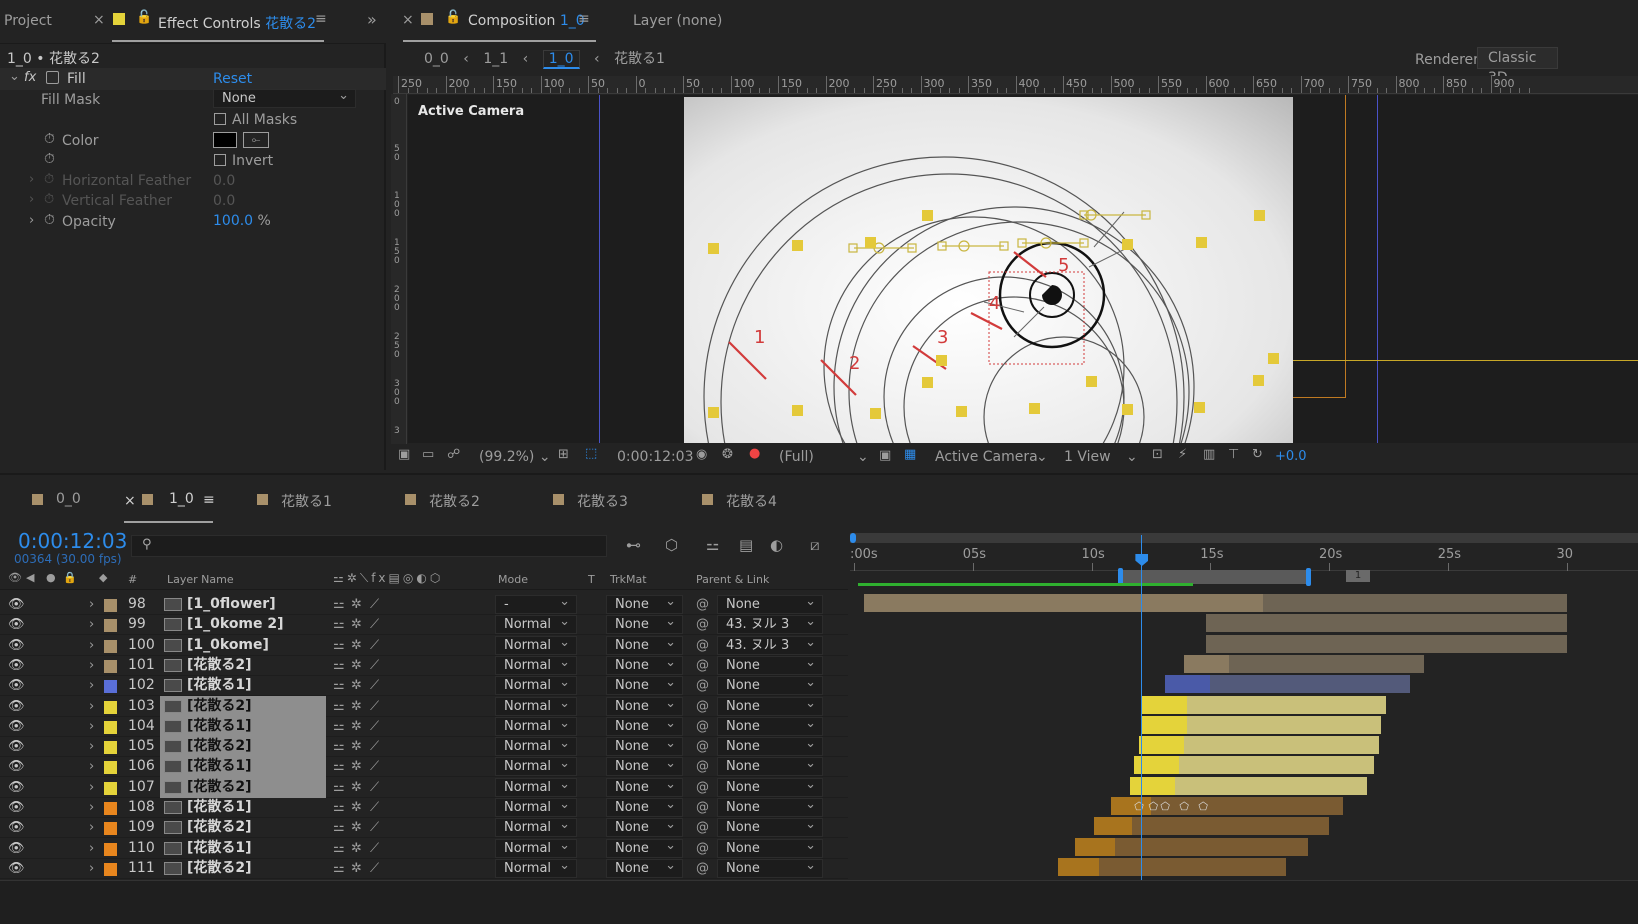  What do you see at coordinates (1233, 454) in the screenshot?
I see `flowchart-icon: ⊤` at bounding box center [1233, 454].